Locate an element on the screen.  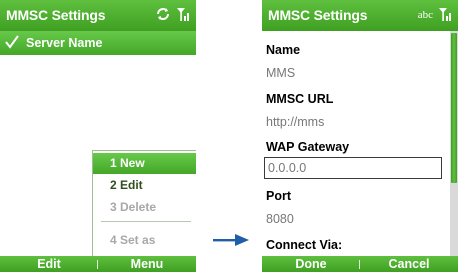
menu-divider is located at coordinates (146, 221).